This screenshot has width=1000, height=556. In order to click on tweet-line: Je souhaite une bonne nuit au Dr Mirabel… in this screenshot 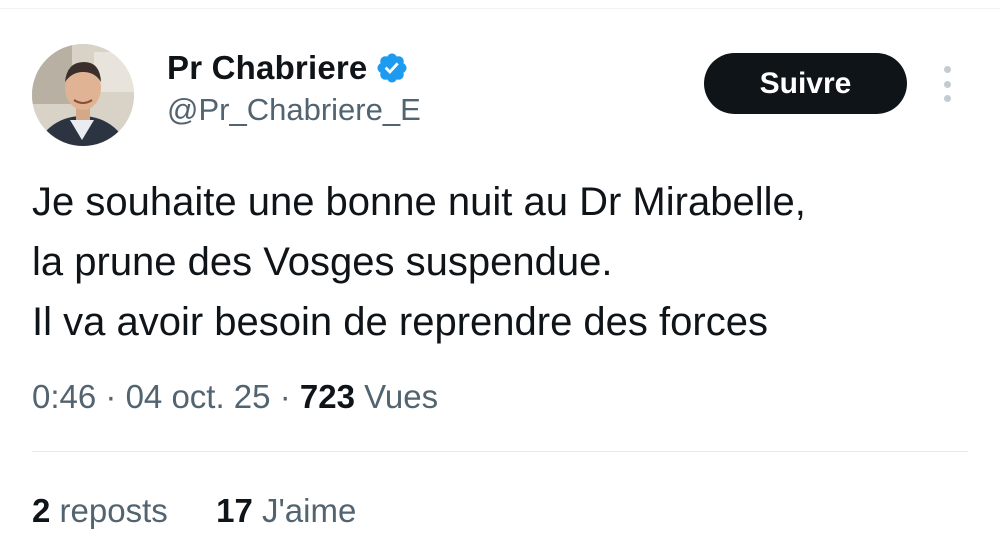, I will do `click(419, 202)`.